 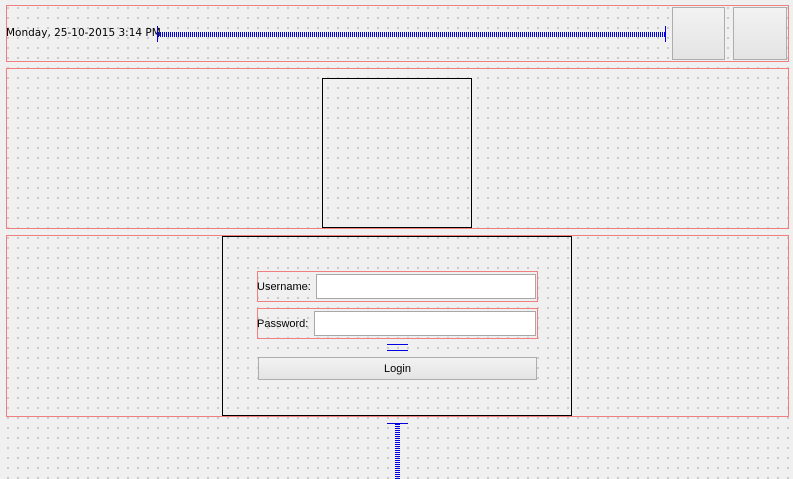 I want to click on password-input, so click(x=425, y=323).